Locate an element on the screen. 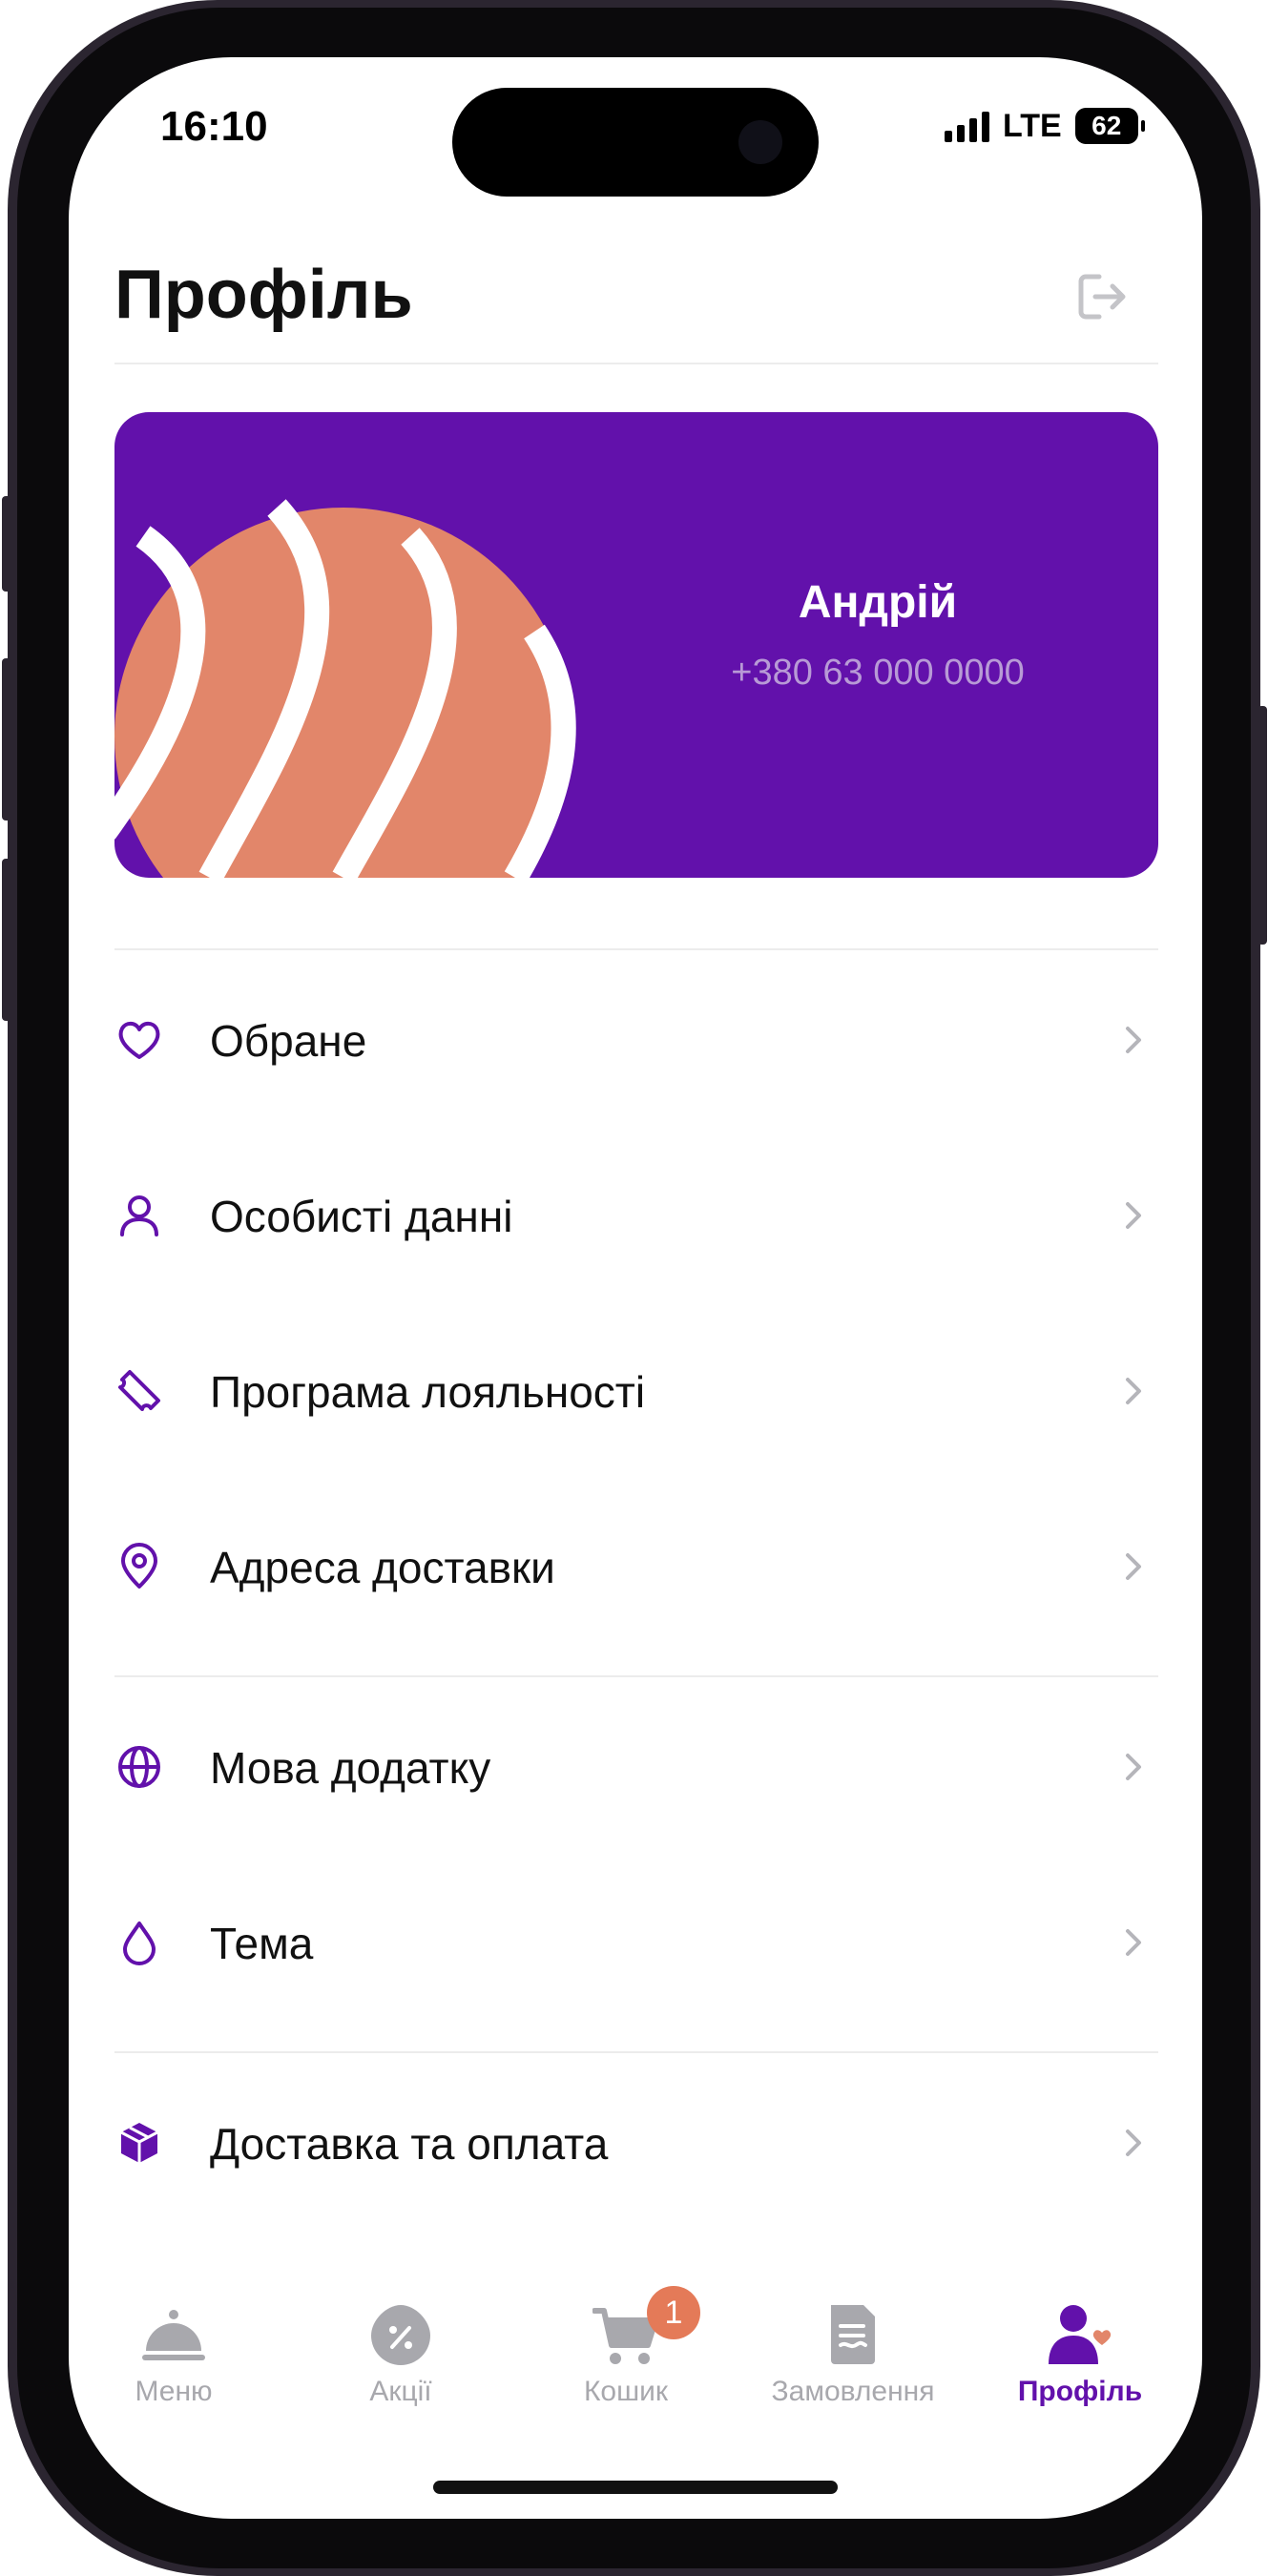 The height and width of the screenshot is (2576, 1268). status-time: 16:10 is located at coordinates (214, 126).